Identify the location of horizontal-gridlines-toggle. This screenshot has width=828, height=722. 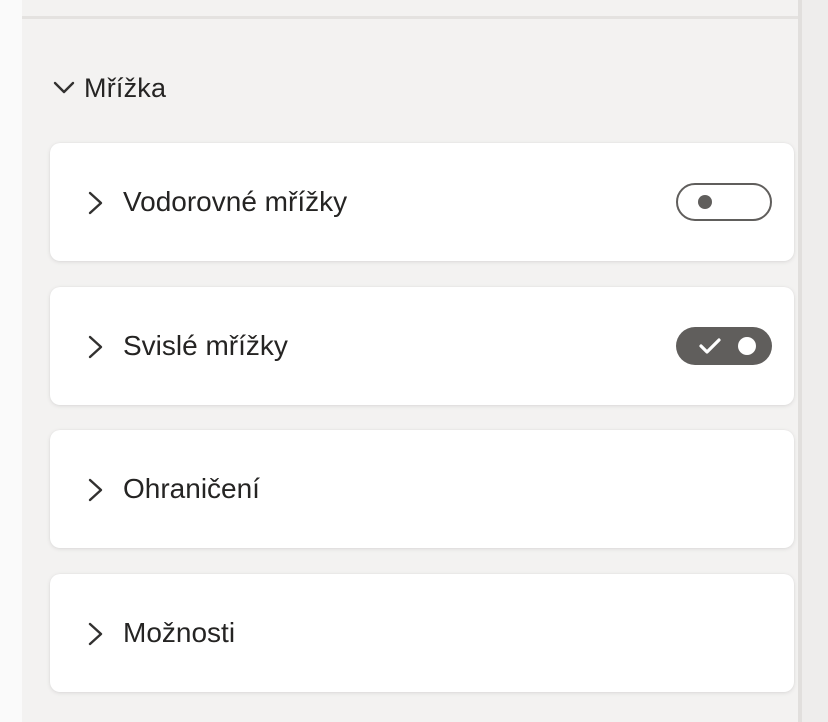
(724, 202).